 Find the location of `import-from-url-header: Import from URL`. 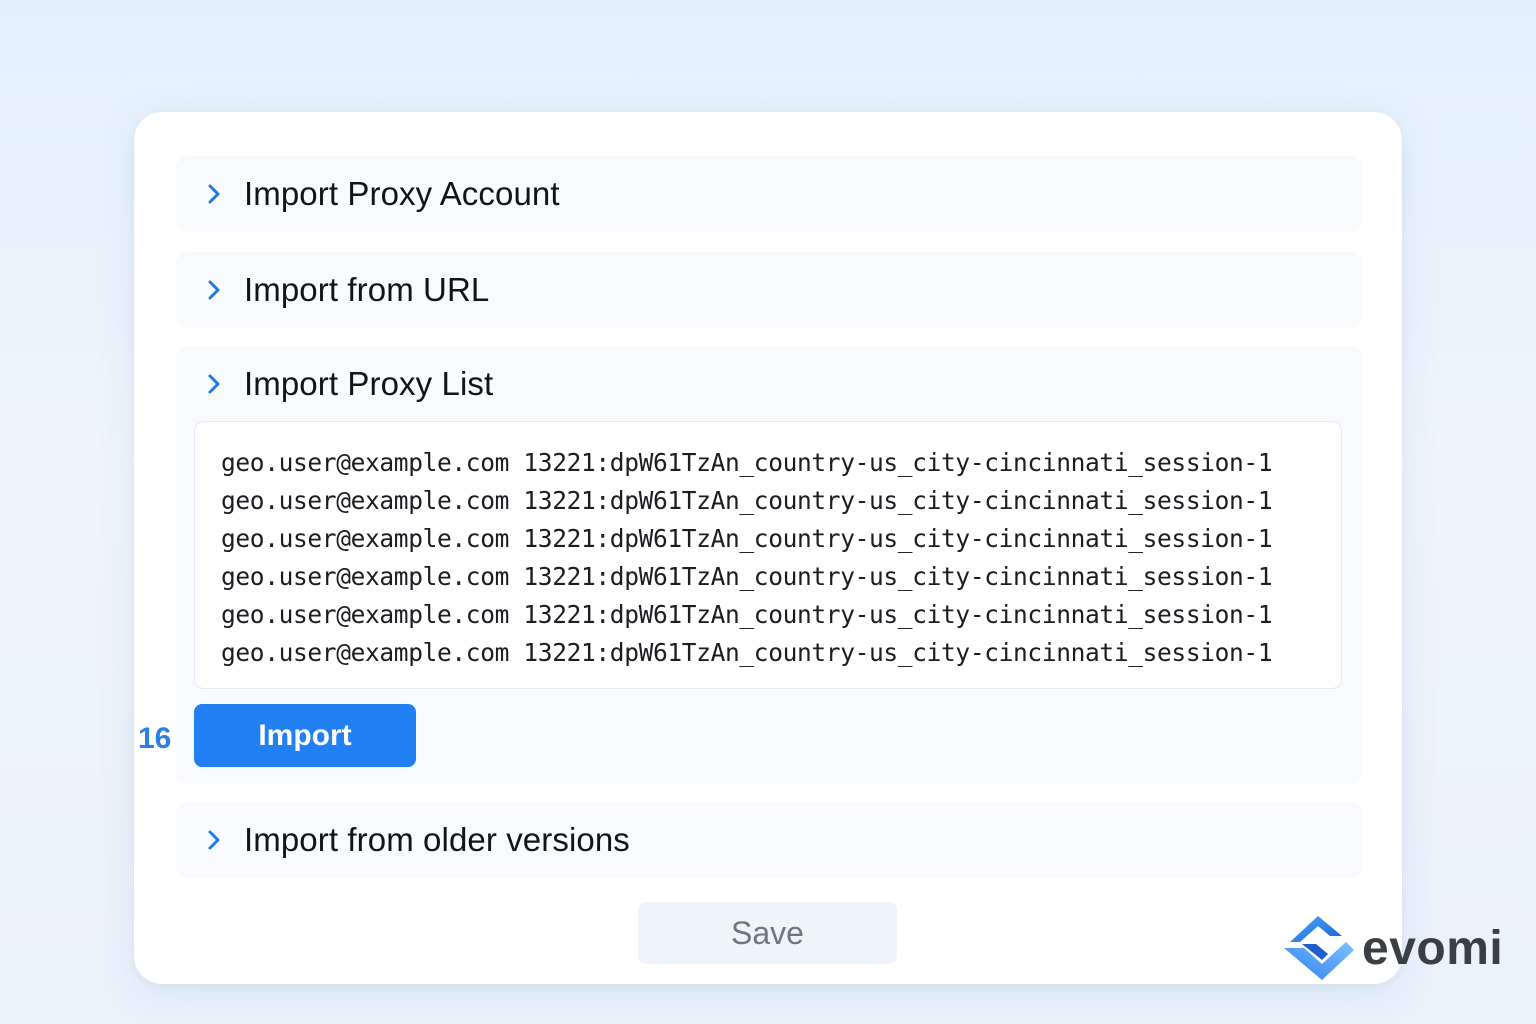

import-from-url-header: Import from URL is located at coordinates (769, 290).